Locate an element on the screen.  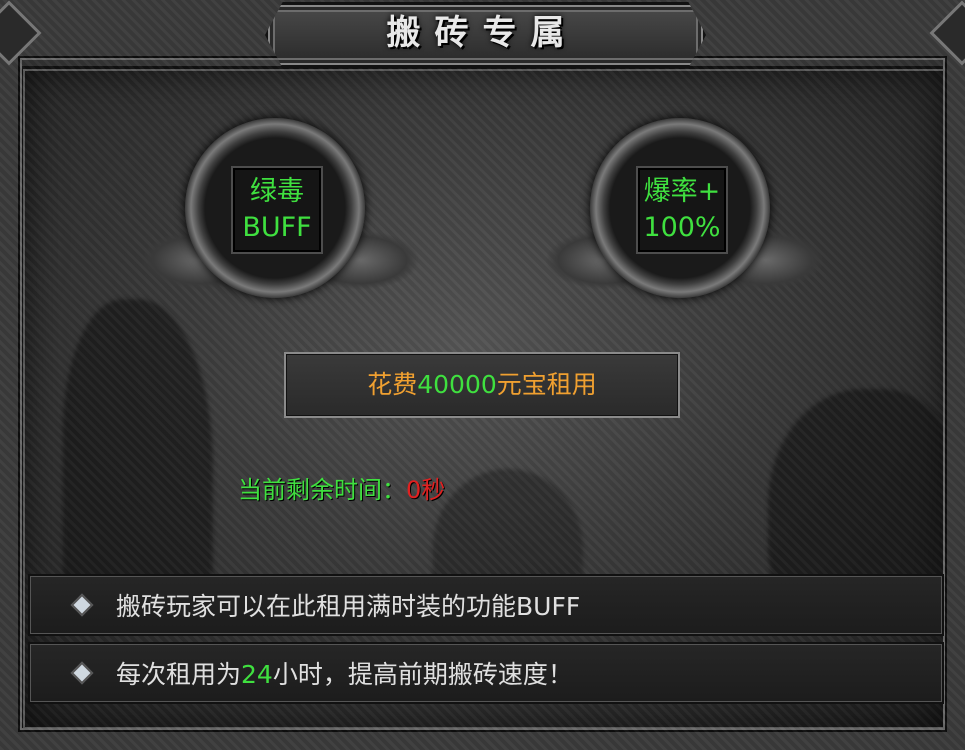
window-title: 搬砖专属 is located at coordinates (482, 33).